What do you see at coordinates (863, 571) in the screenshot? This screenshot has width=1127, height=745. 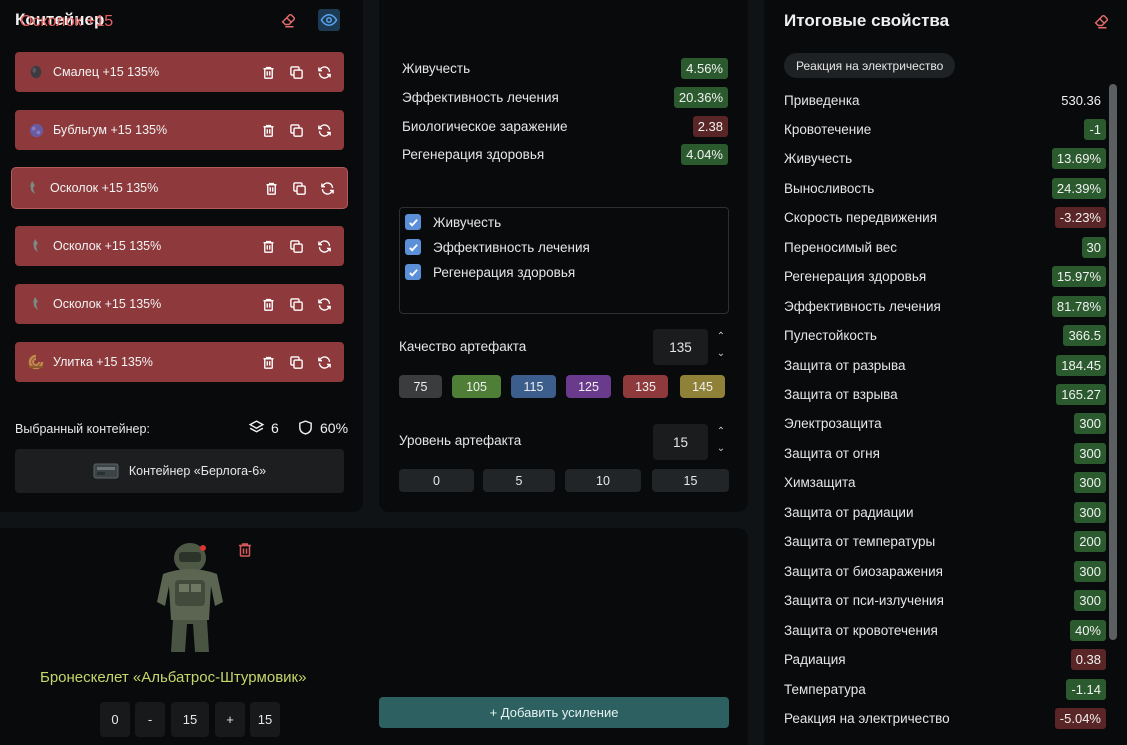 I see `total-stat-name: Защита от биозаражения` at bounding box center [863, 571].